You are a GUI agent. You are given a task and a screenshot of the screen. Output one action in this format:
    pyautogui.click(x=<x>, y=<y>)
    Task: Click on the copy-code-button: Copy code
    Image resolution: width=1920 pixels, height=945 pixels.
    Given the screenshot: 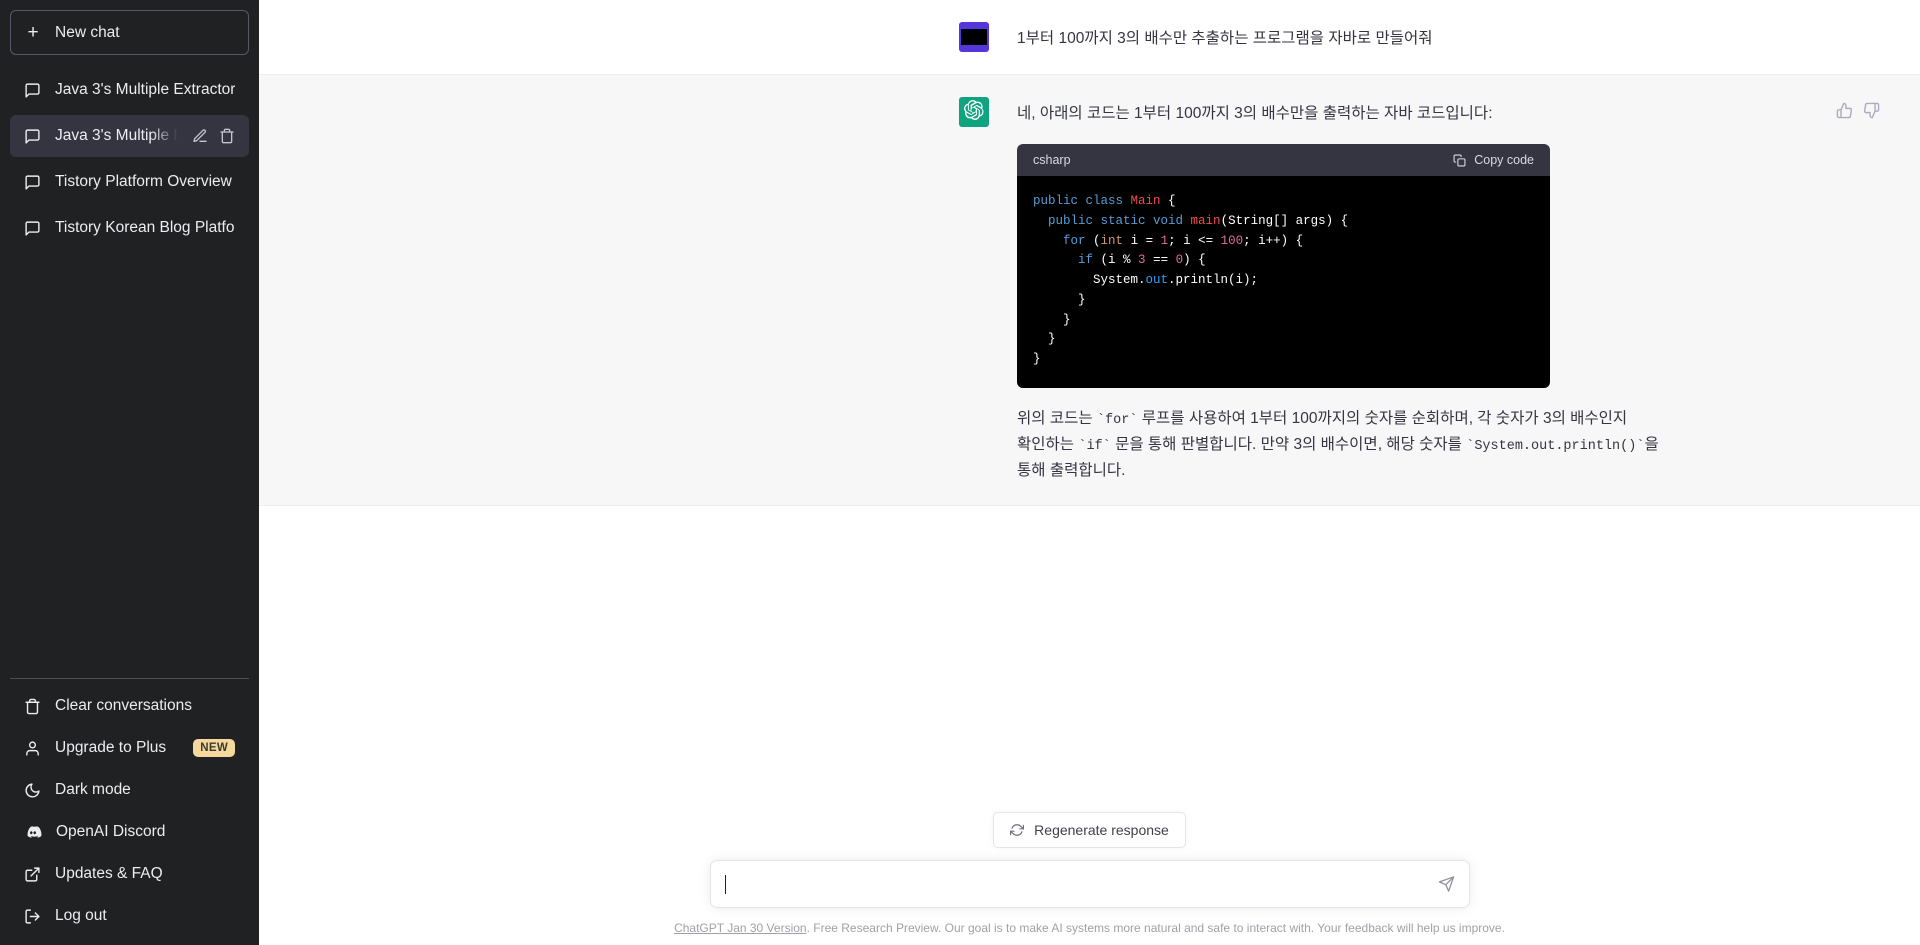 What is the action you would take?
    pyautogui.click(x=1493, y=160)
    